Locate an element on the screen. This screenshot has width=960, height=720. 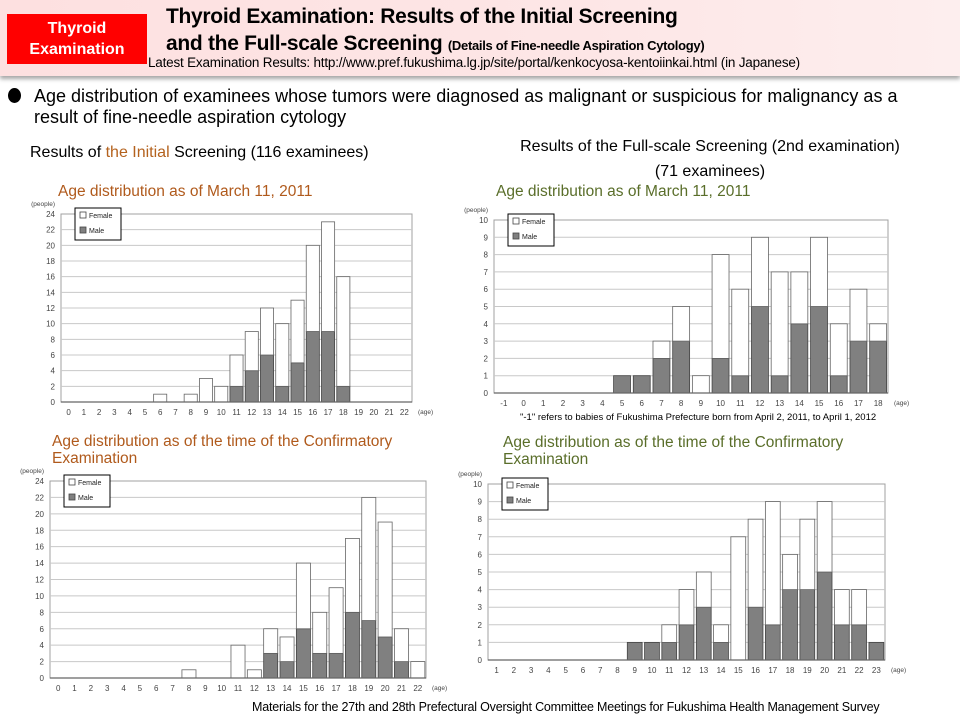
x-tick-label: 7 is located at coordinates (661, 403).